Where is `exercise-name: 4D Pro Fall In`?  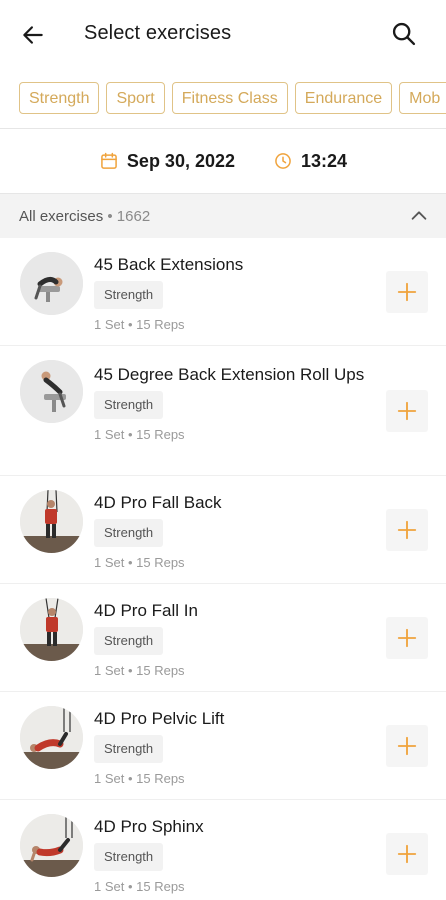
exercise-name: 4D Pro Fall In is located at coordinates (146, 610).